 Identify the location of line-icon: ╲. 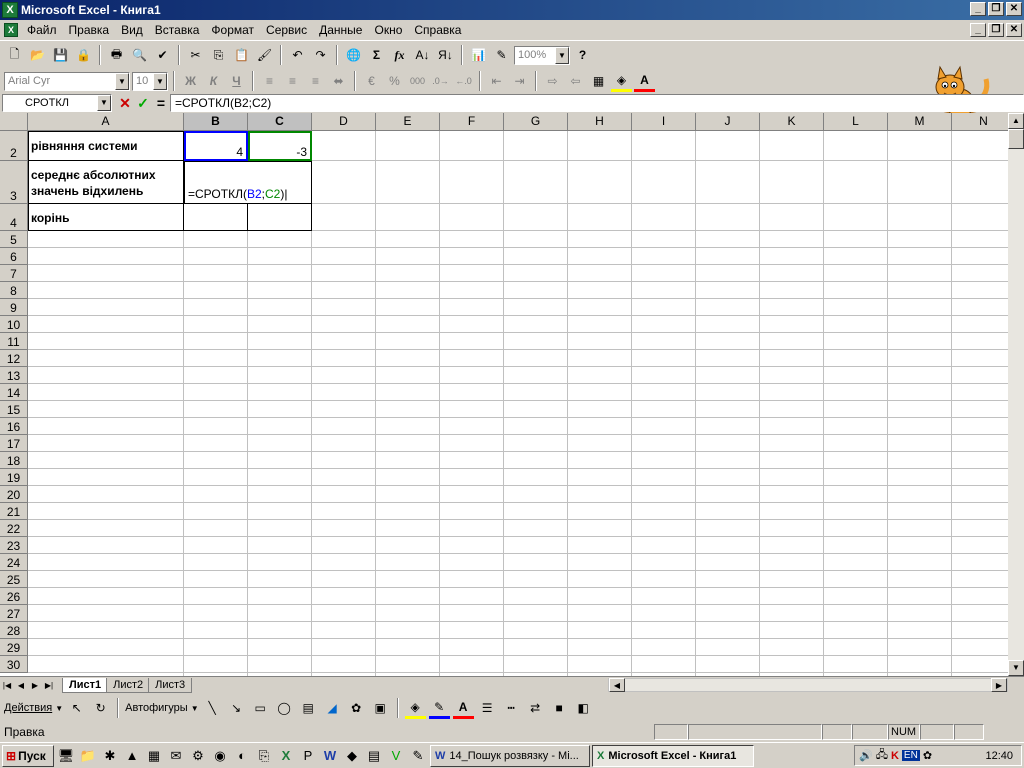
(212, 708).